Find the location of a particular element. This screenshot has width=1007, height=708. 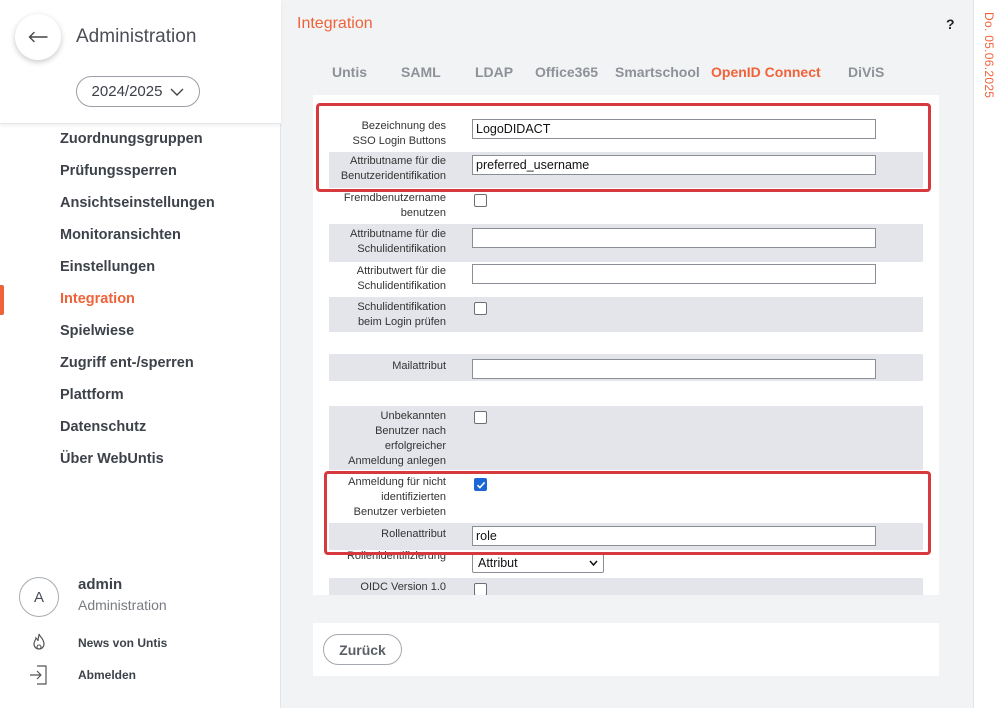

tab-ldap: LDAP is located at coordinates (494, 72).